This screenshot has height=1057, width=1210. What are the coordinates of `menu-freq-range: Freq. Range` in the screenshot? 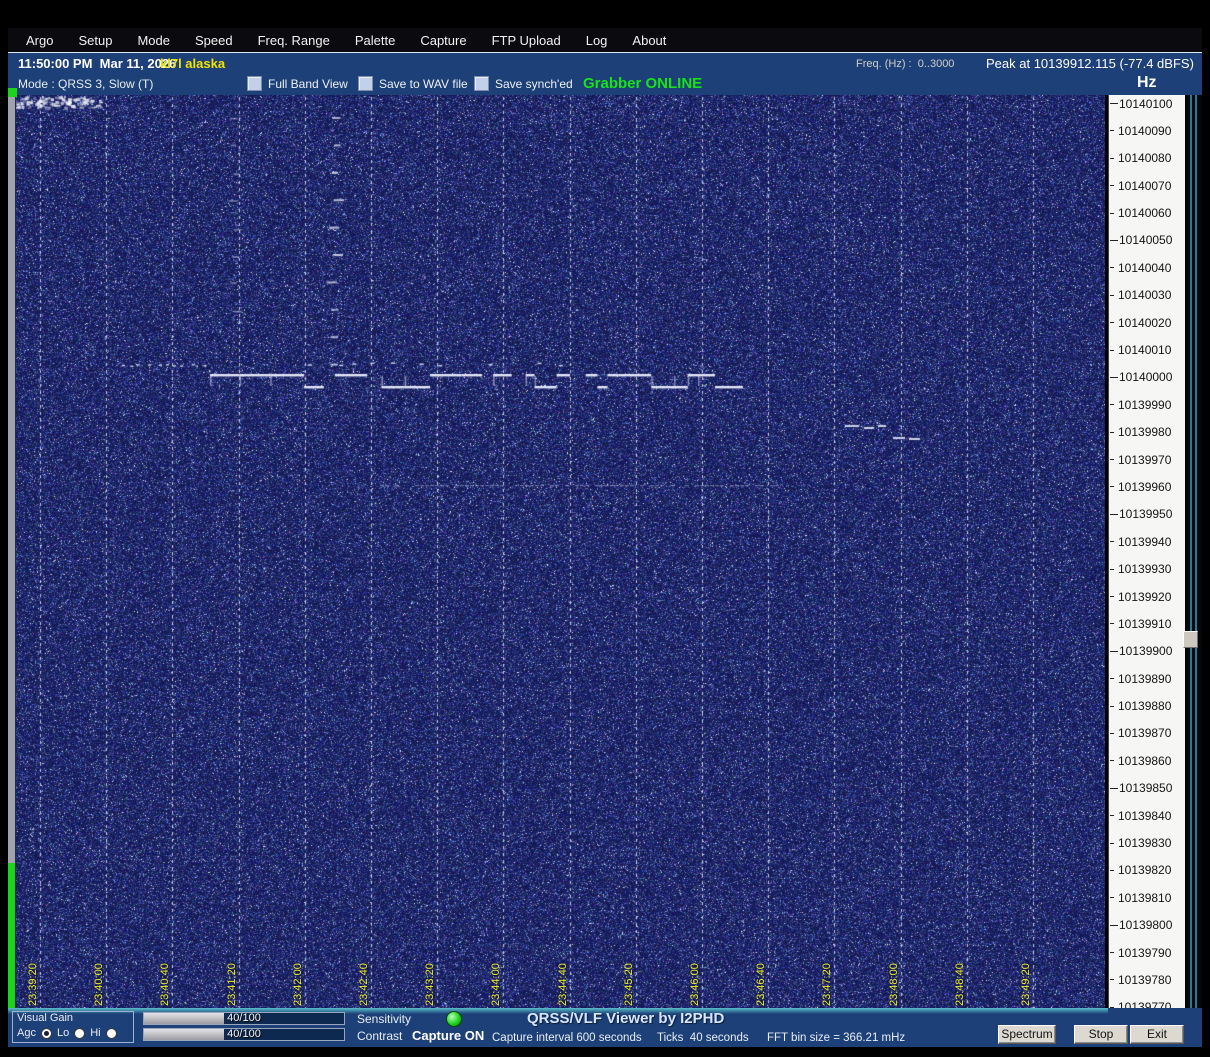 It's located at (294, 40).